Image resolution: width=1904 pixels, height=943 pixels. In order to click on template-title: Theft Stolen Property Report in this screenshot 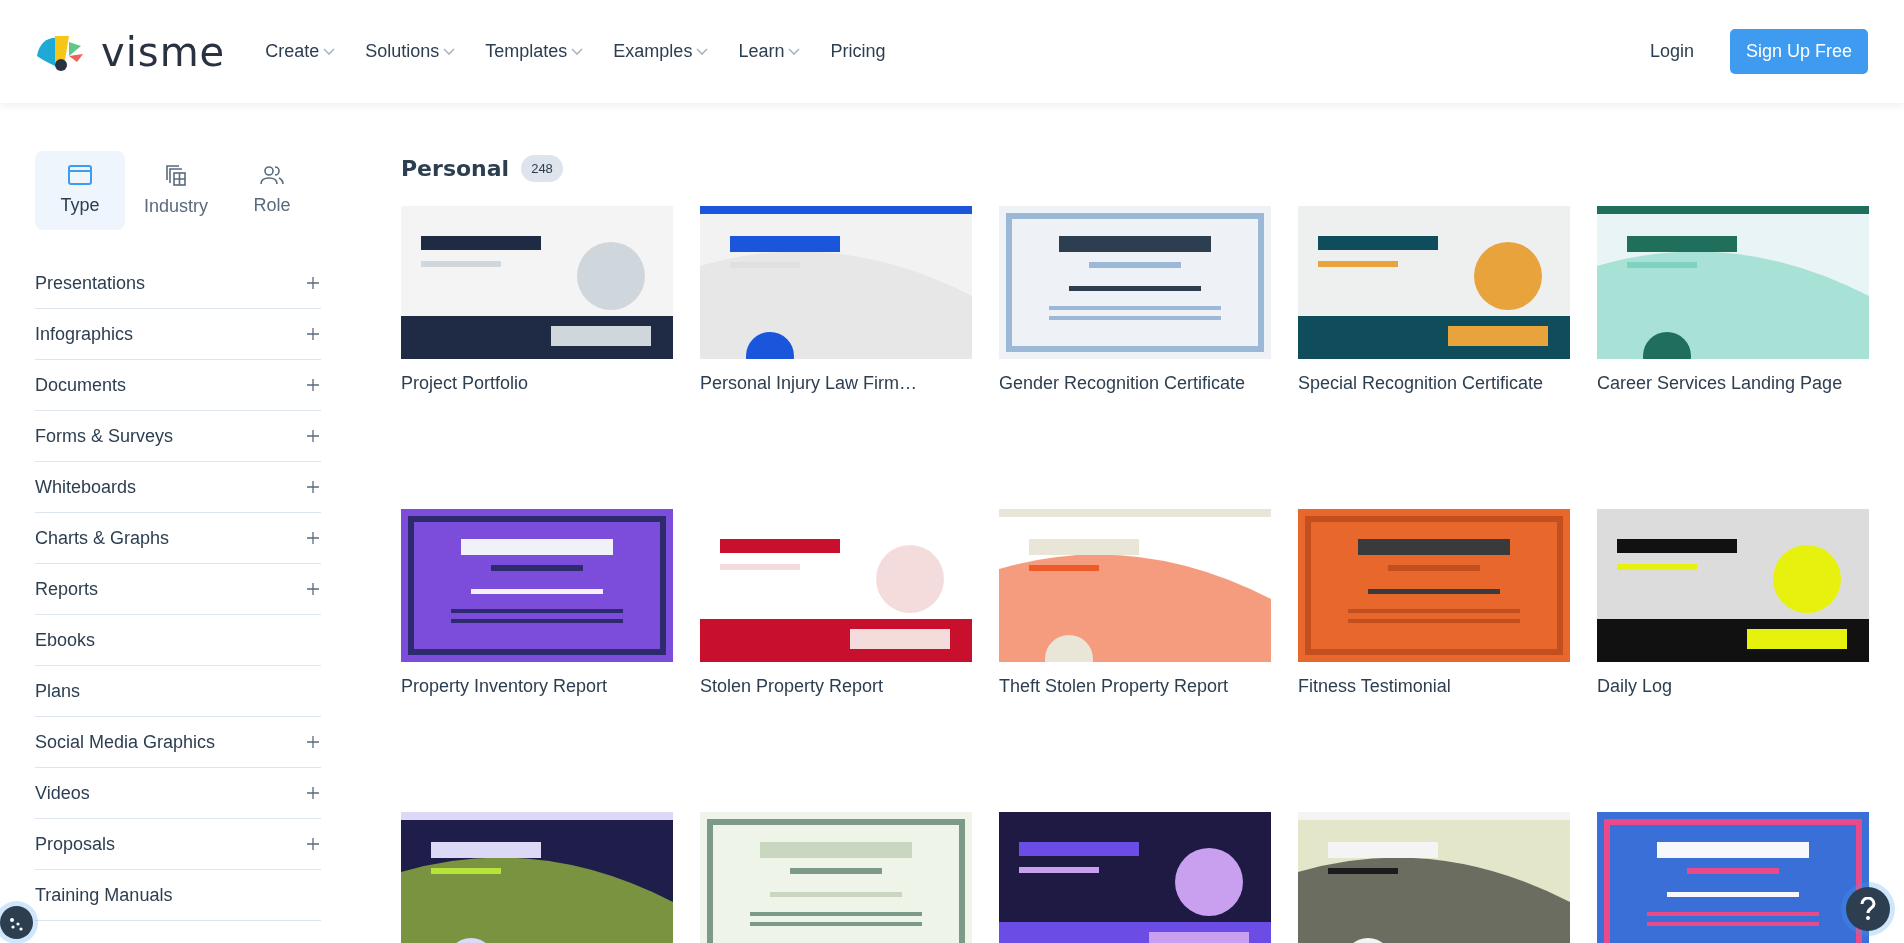, I will do `click(1135, 686)`.